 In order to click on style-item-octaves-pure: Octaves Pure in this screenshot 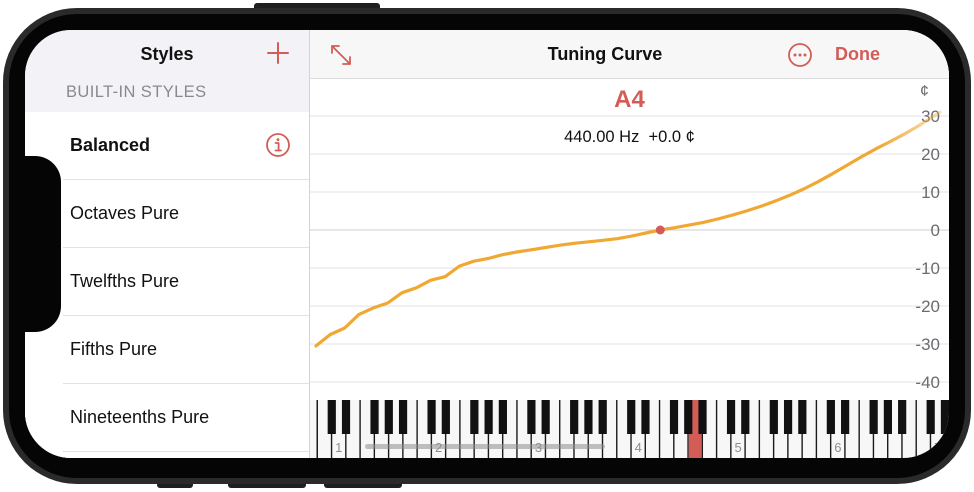, I will do `click(167, 214)`.